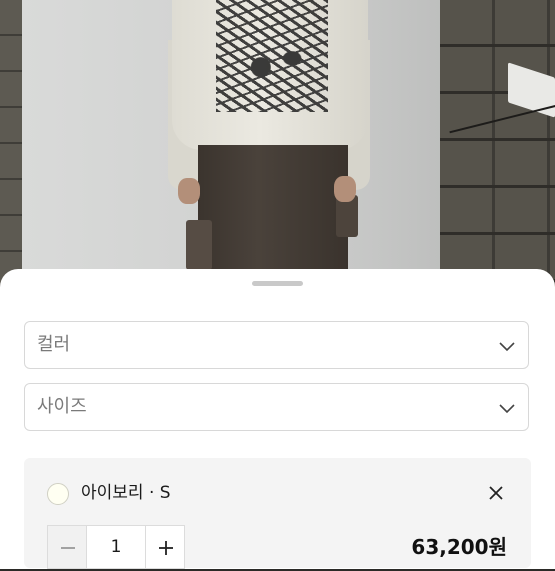 The image size is (555, 571). What do you see at coordinates (497, 150) in the screenshot?
I see `brick-wall-right` at bounding box center [497, 150].